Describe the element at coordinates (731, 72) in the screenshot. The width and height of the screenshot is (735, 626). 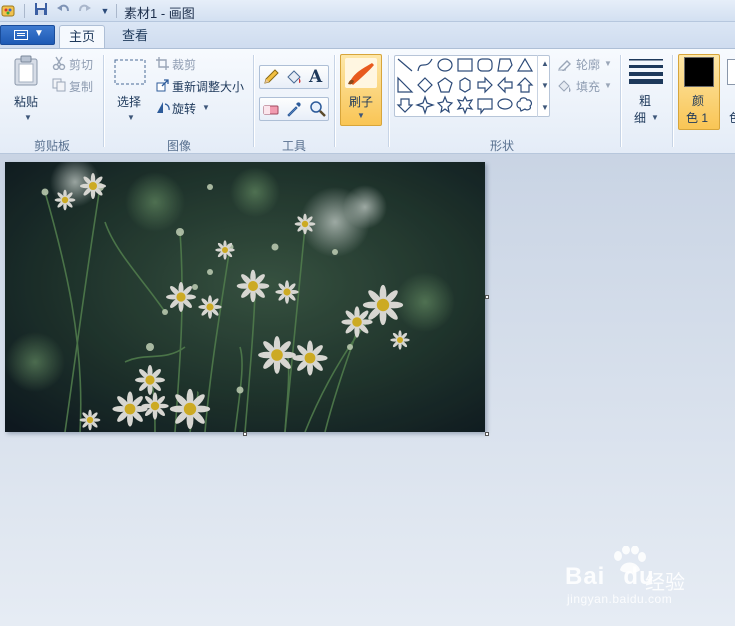
I see `color2-swatch` at that location.